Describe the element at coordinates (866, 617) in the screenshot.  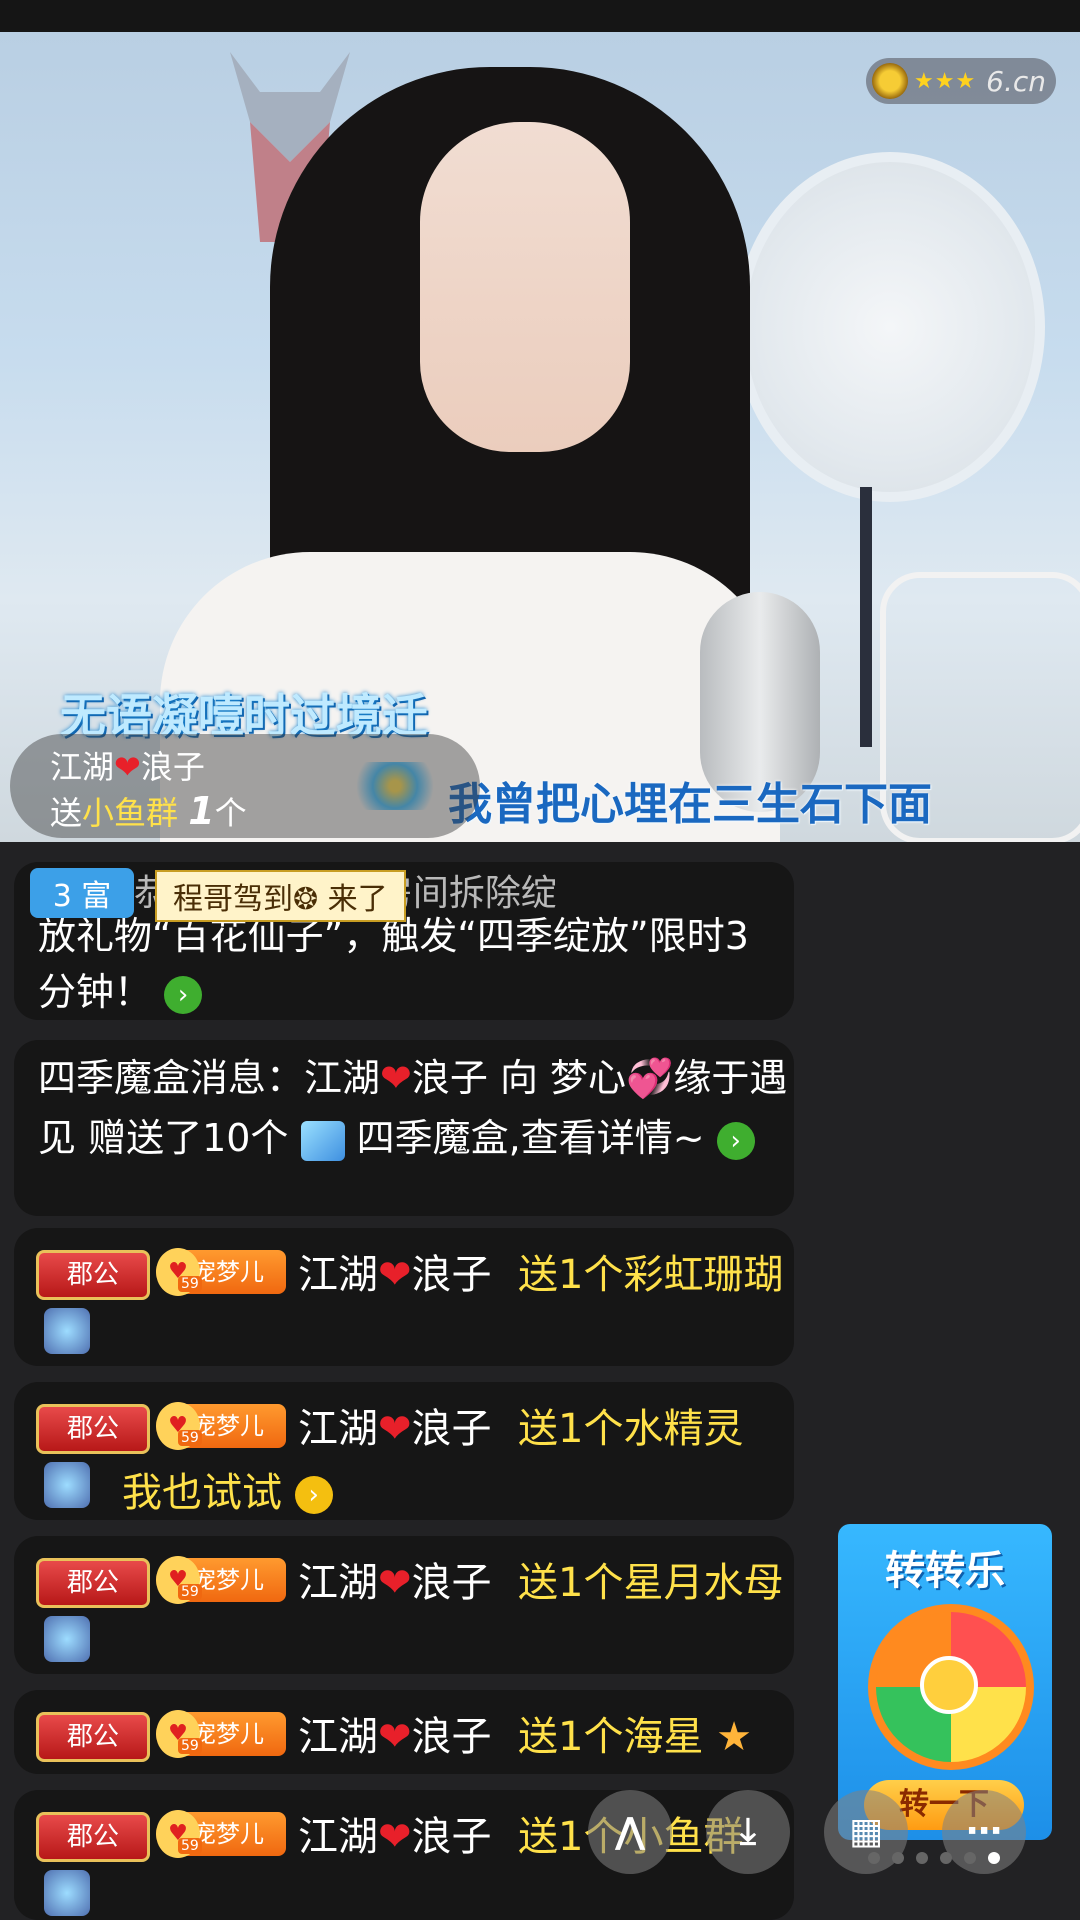
I see `fan-stand` at that location.